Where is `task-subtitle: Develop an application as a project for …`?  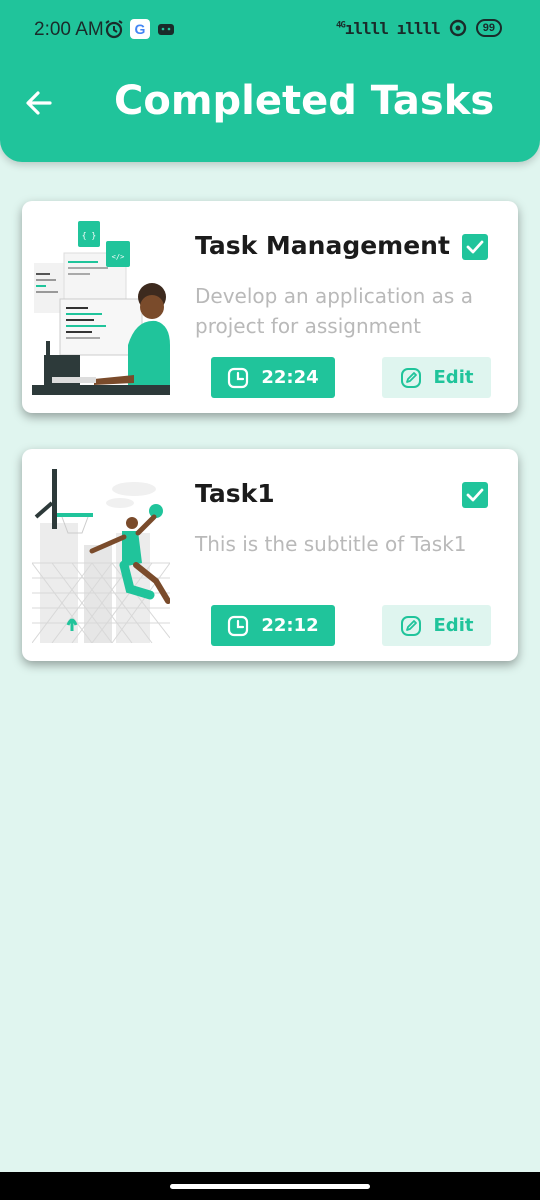 task-subtitle: Develop an application as a project for … is located at coordinates (334, 311).